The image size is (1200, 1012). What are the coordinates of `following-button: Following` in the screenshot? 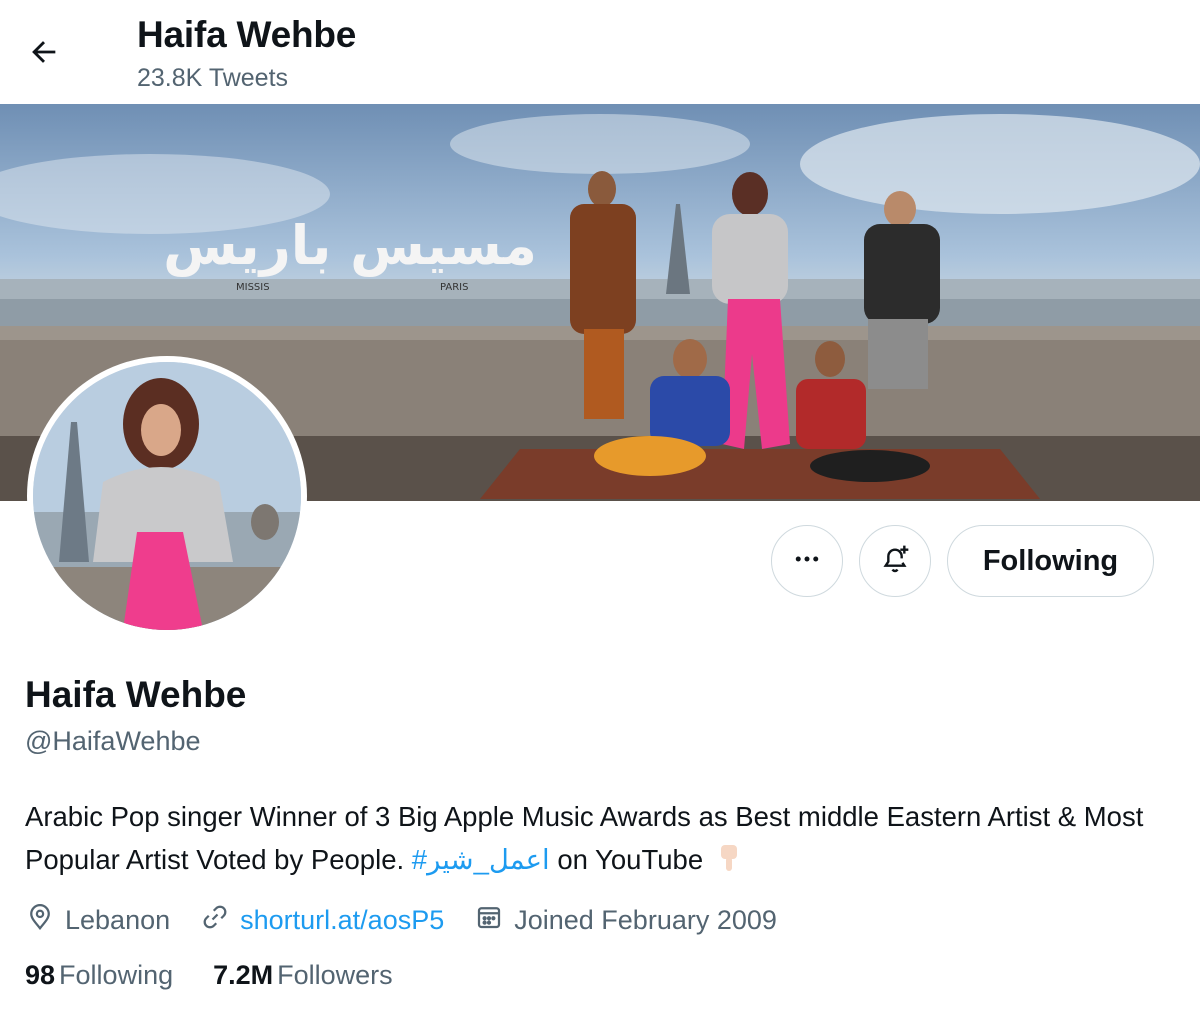 It's located at (1050, 561).